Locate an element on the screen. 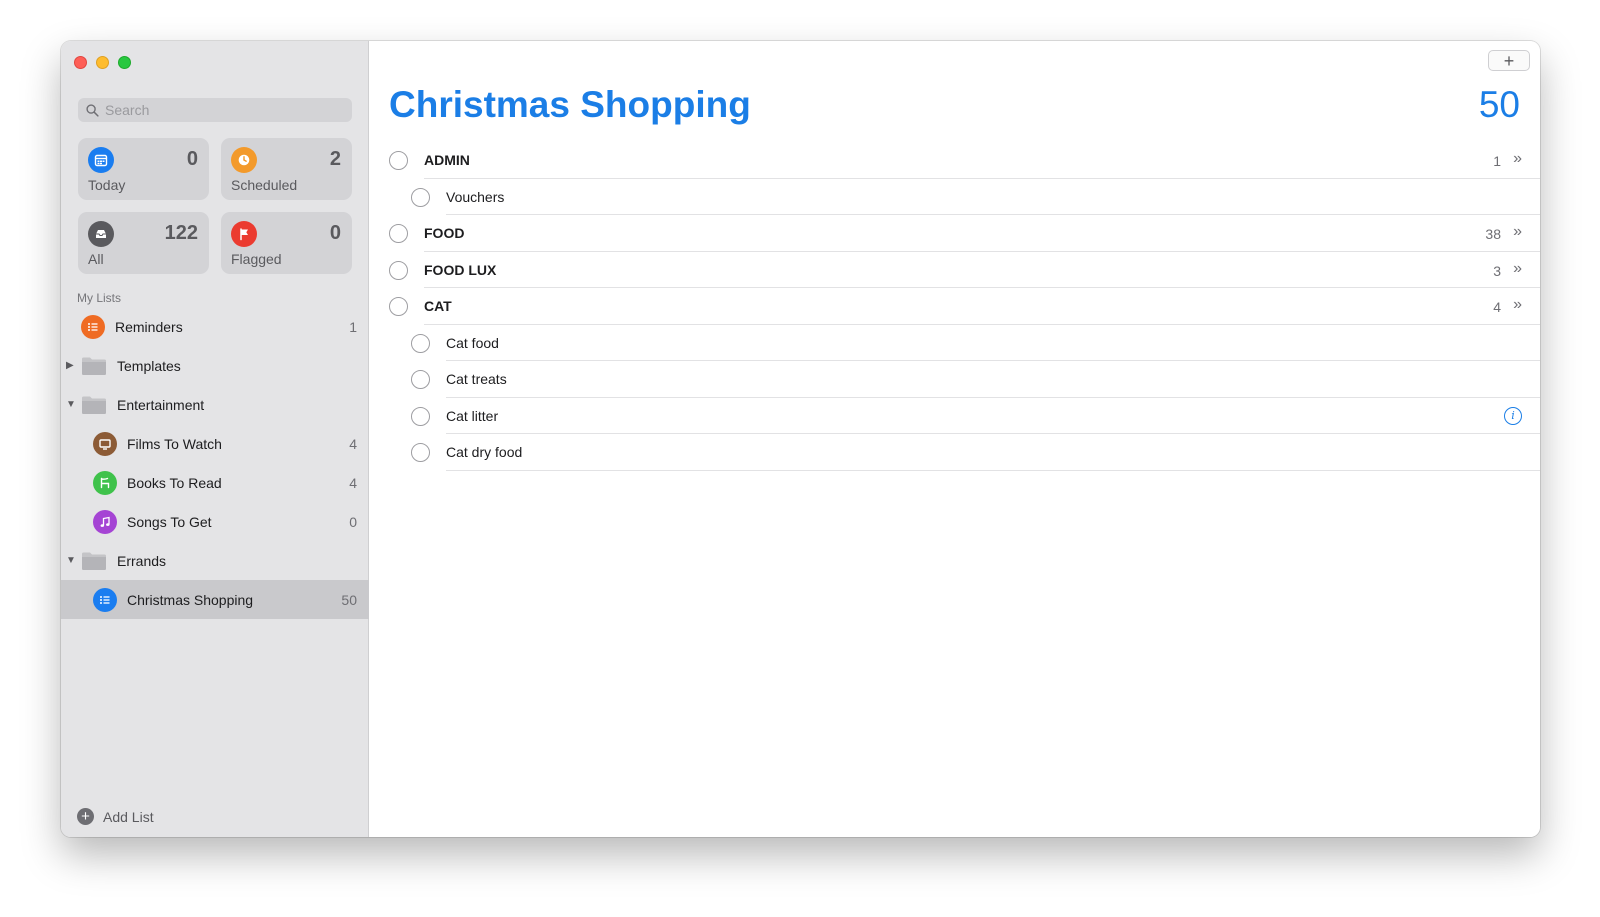 Image resolution: width=1600 pixels, height=917 pixels. window-controls is located at coordinates (102, 62).